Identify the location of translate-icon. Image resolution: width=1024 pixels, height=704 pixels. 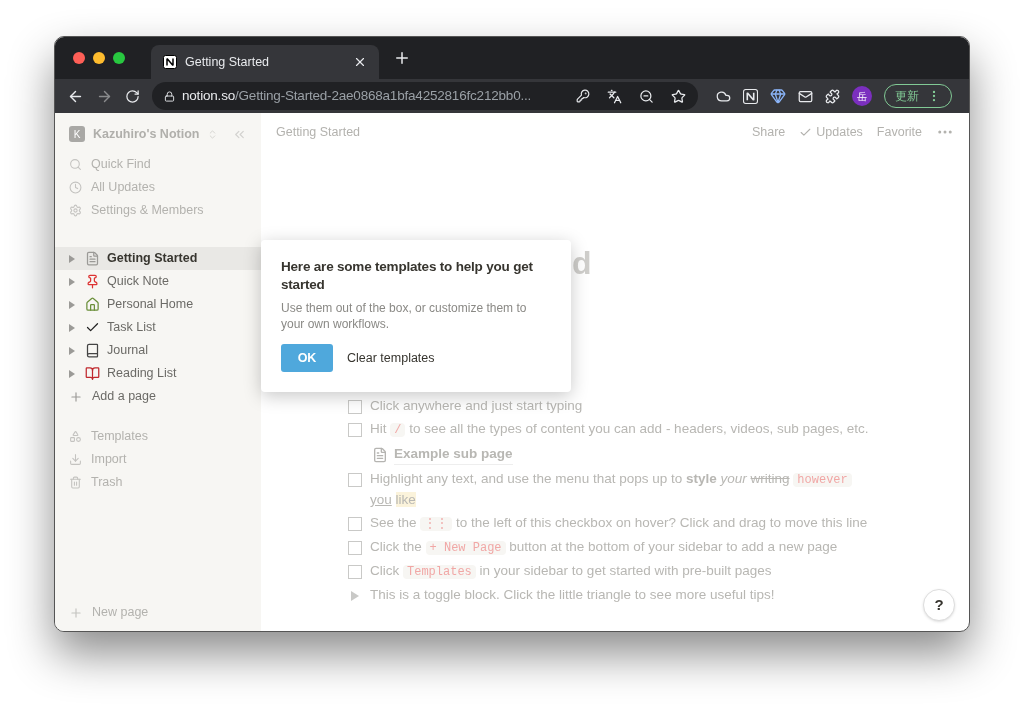
(614, 96).